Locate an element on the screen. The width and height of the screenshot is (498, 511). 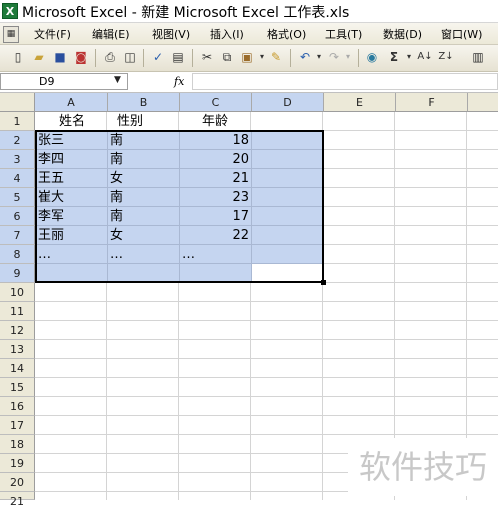
cell-age: 18 is located at coordinates (216, 140).